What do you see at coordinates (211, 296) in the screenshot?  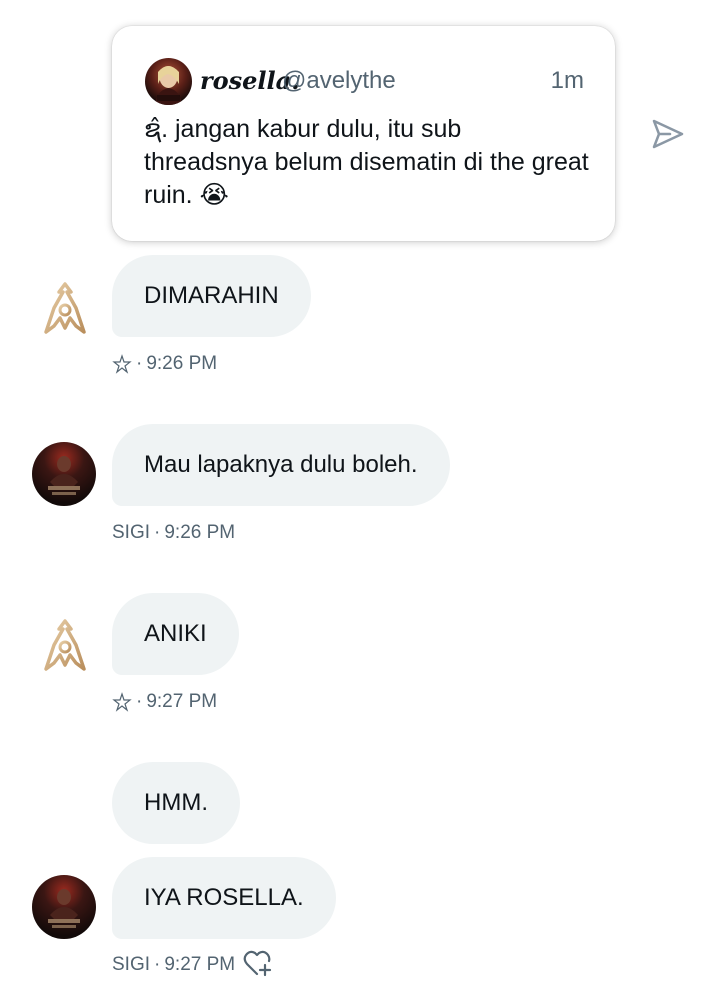 I see `message-bubble: DIMARAHIN` at bounding box center [211, 296].